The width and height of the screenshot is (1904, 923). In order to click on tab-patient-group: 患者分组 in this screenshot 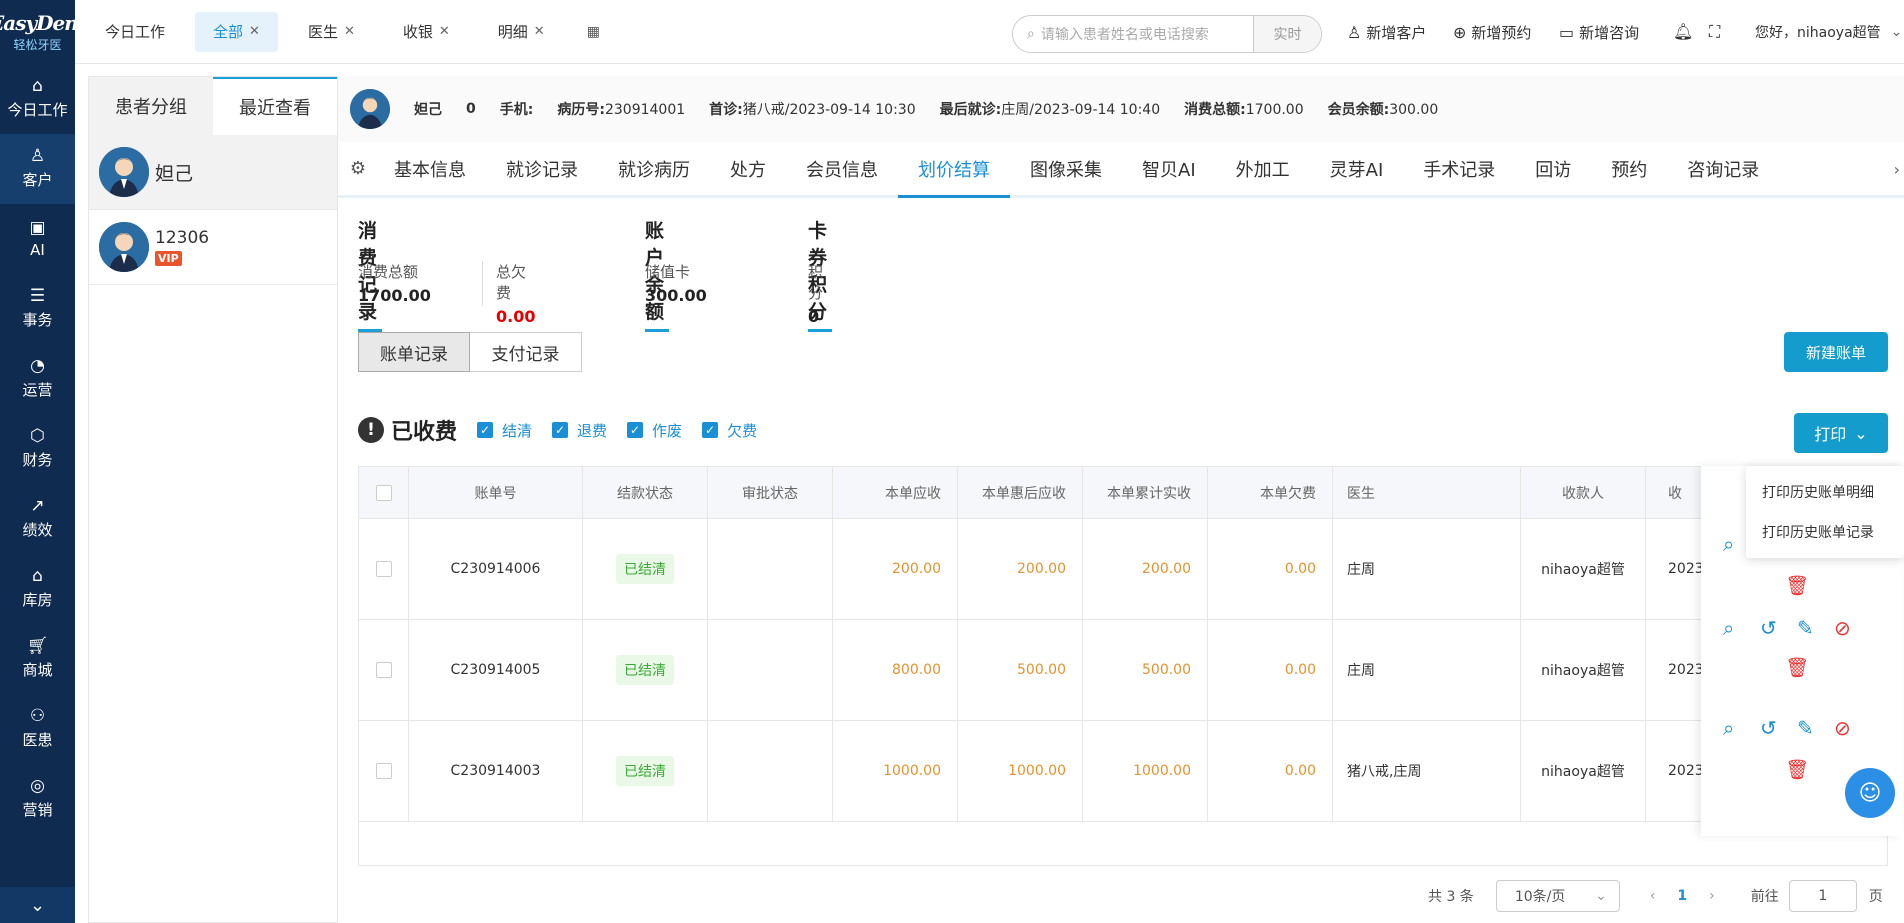, I will do `click(151, 106)`.